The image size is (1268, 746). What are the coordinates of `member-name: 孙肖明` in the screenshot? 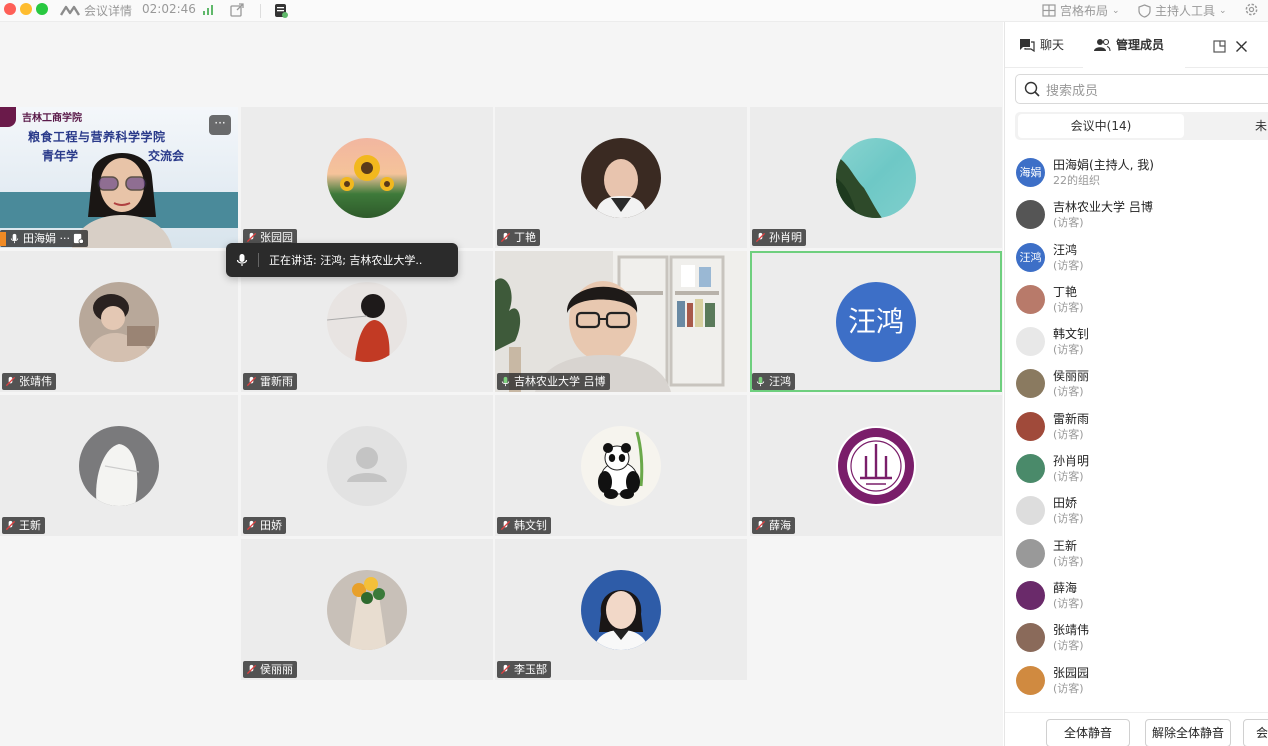 It's located at (1071, 461).